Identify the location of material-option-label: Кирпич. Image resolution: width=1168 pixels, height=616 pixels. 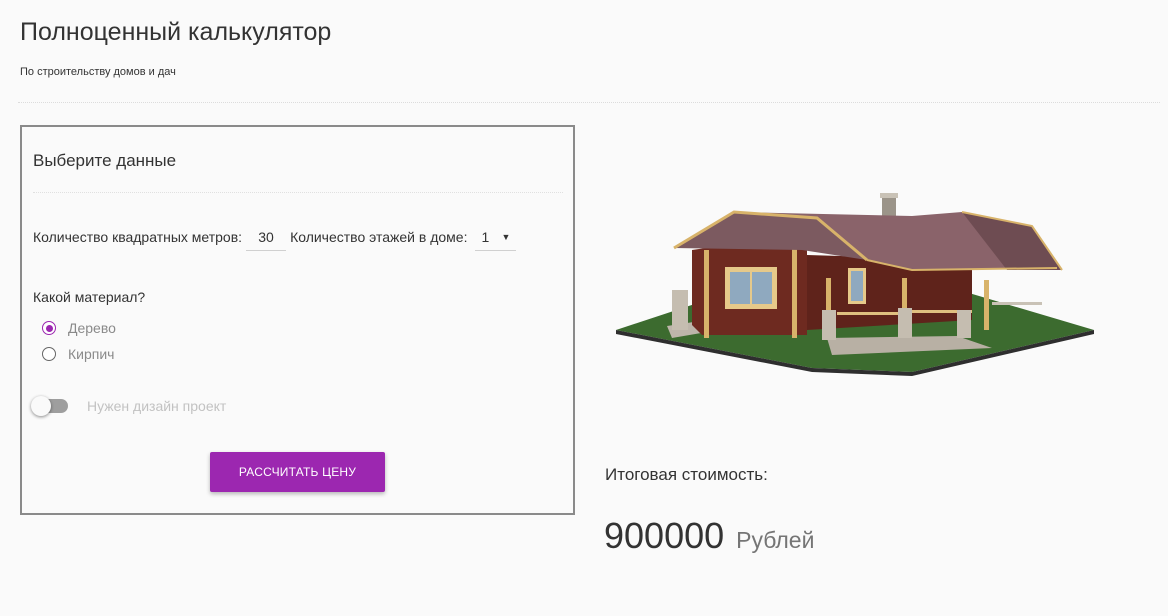
(91, 354).